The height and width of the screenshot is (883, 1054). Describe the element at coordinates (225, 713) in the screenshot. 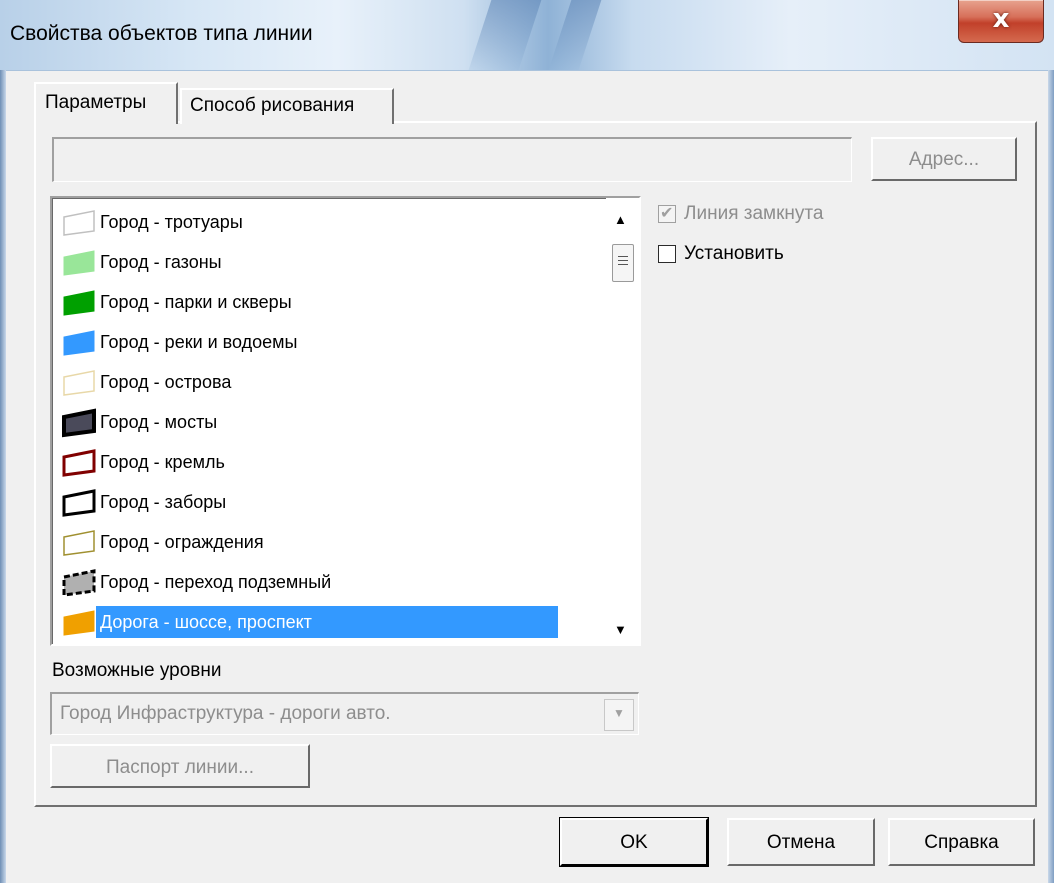

I see `levels-select-value: Город Инфраструктура - дороги авто.` at that location.